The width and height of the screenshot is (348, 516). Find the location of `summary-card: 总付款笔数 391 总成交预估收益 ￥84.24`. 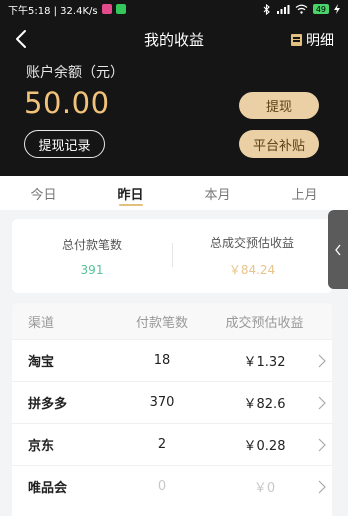

summary-card: 总付款笔数 391 总成交预估收益 ￥84.24 is located at coordinates (172, 256).